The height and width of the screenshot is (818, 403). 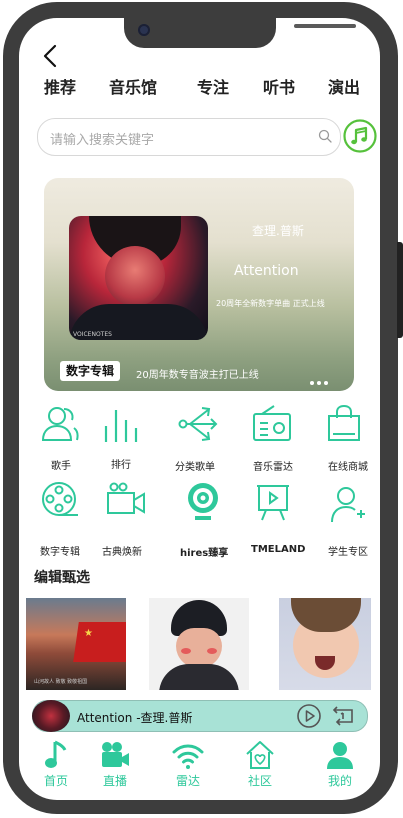 I want to click on grid-item-ranking, so click(x=122, y=425).